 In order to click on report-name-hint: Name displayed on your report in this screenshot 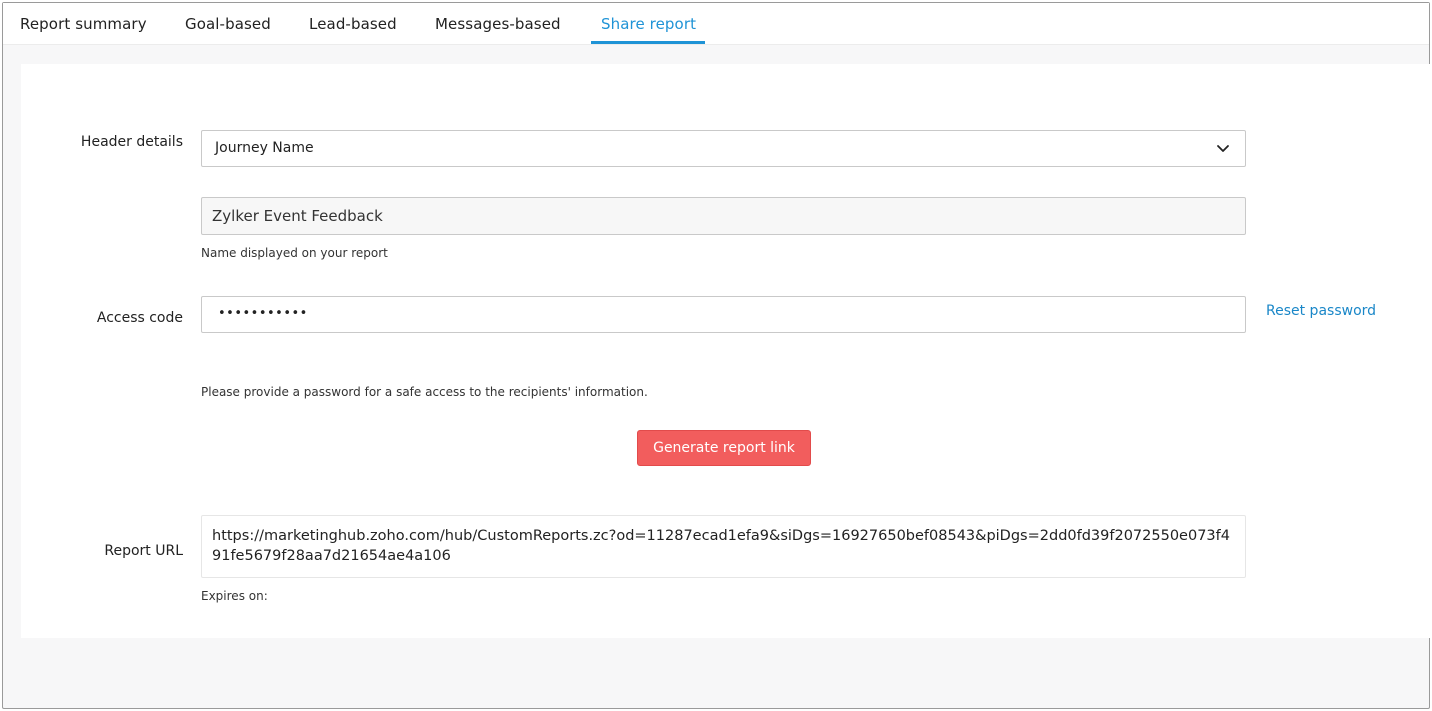, I will do `click(294, 253)`.